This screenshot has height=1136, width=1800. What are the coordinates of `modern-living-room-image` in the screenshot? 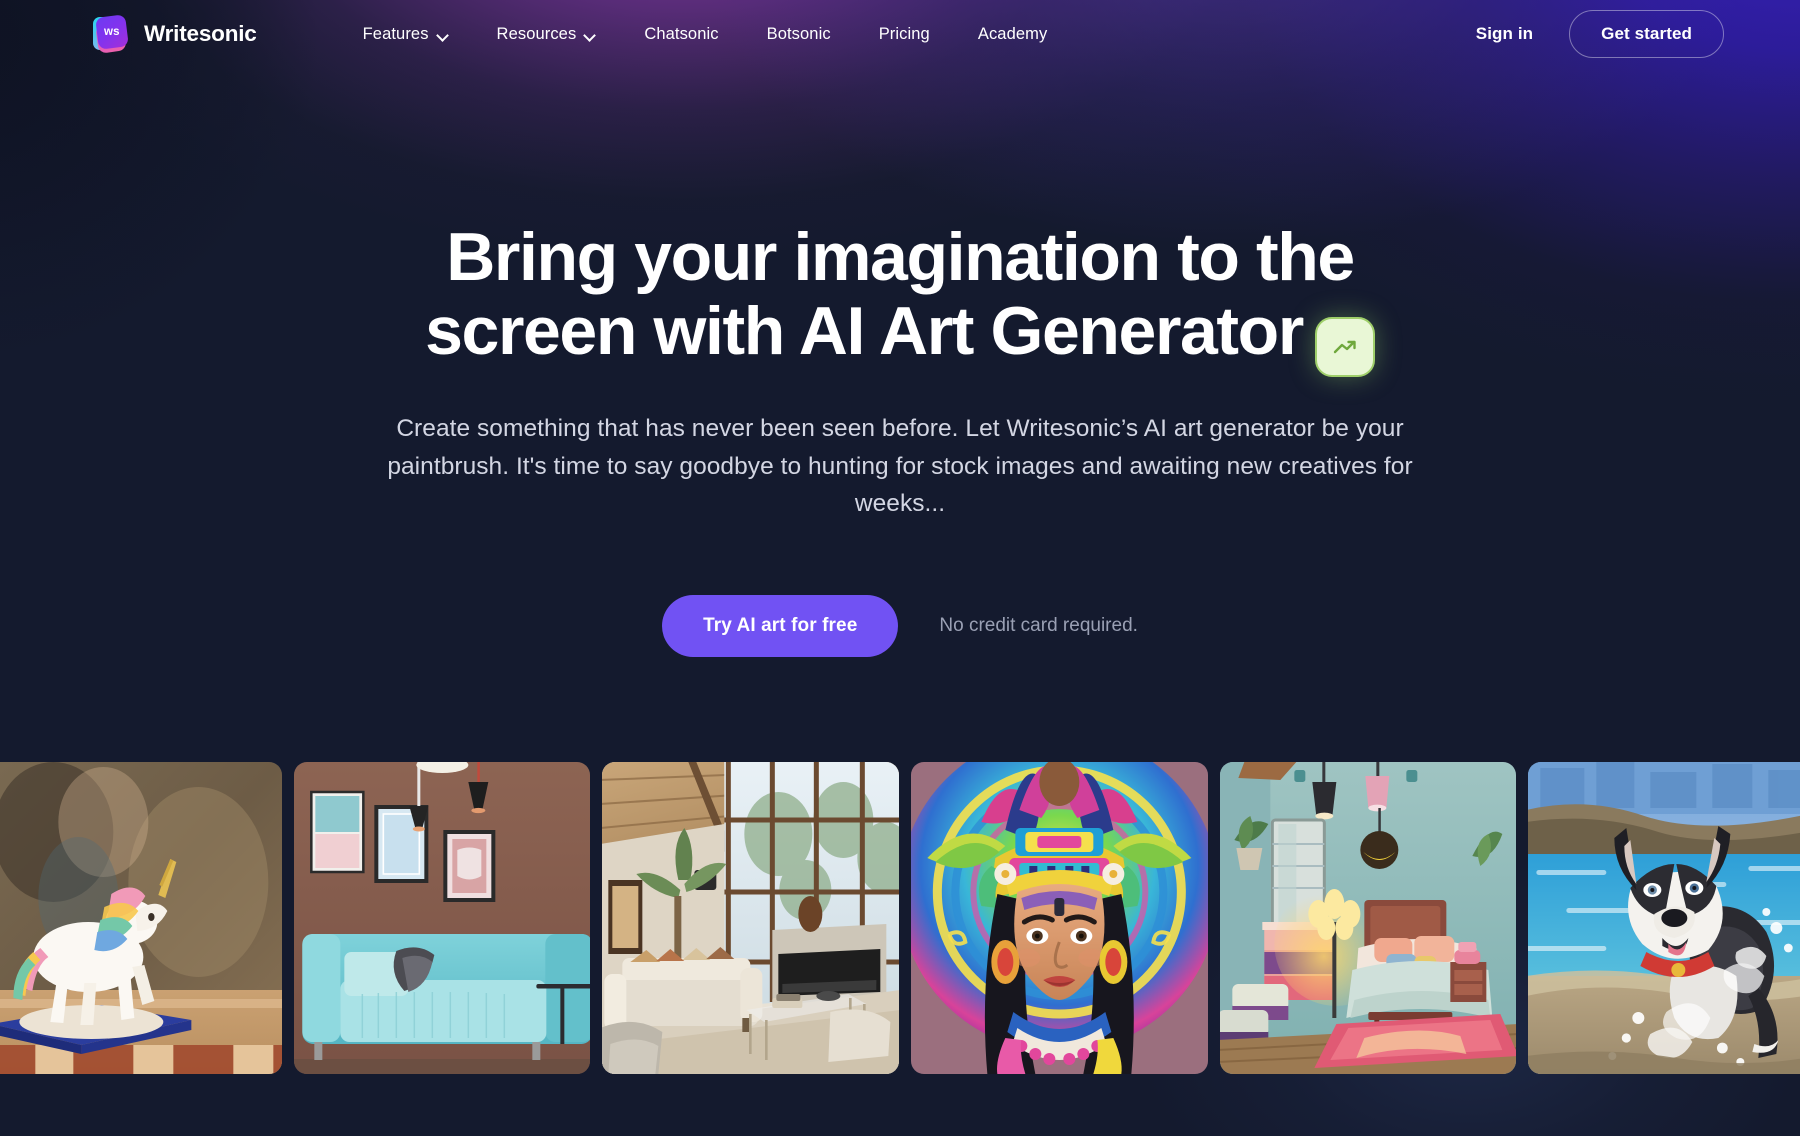 It's located at (751, 918).